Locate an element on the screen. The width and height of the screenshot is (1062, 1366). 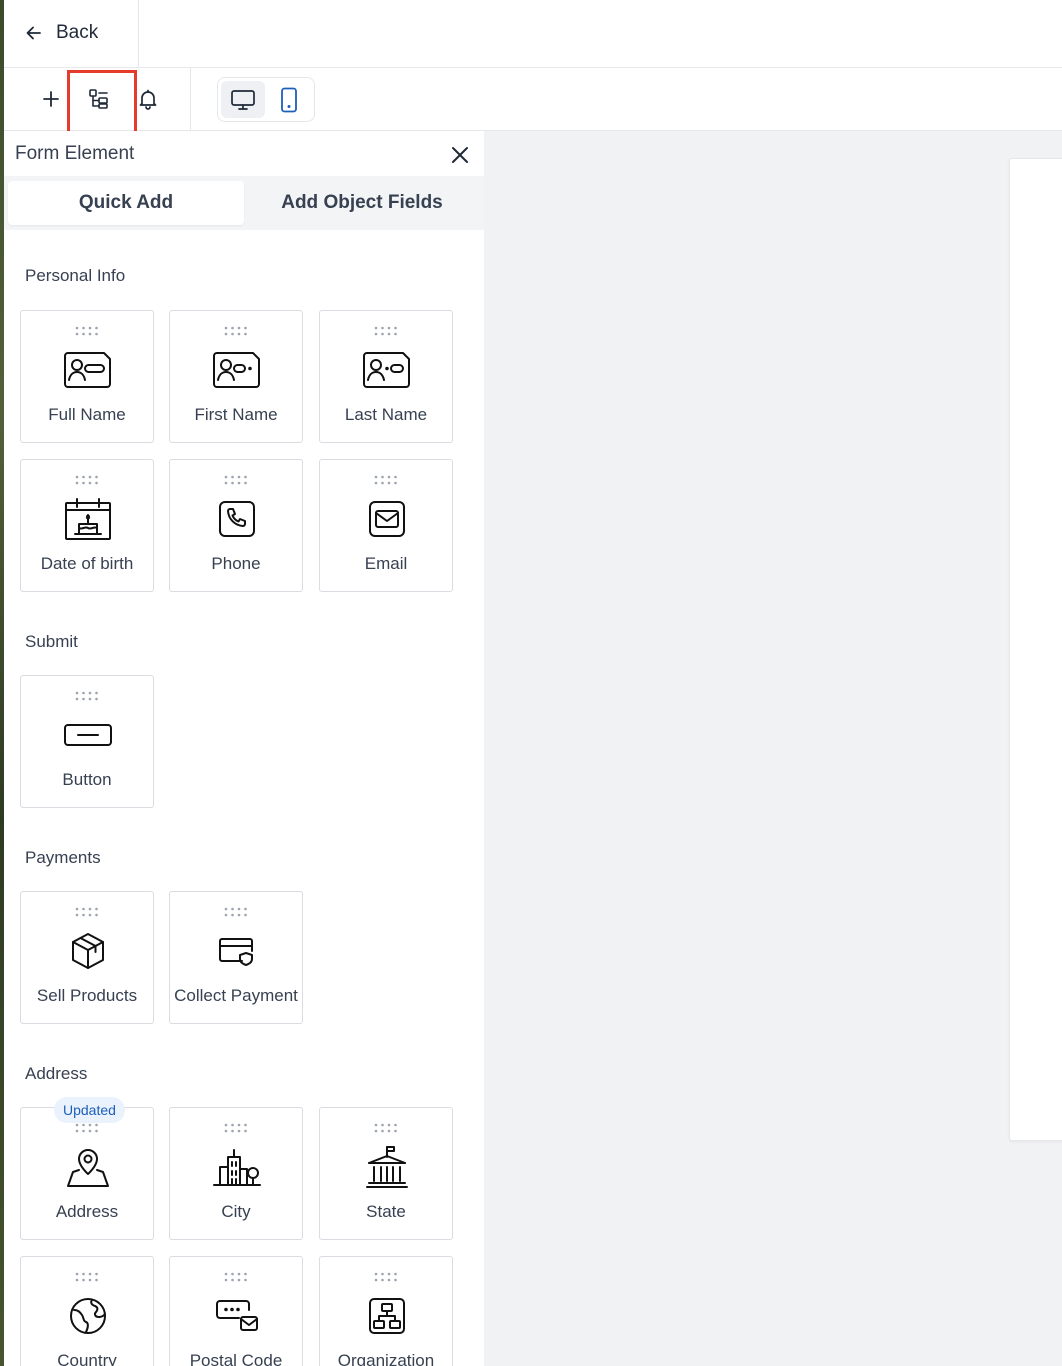
form-preview is located at coordinates (1035, 649).